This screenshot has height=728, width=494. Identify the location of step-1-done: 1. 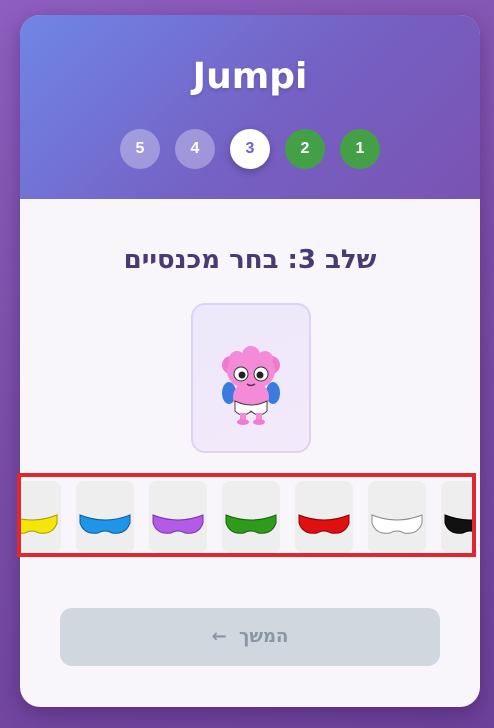
(360, 149).